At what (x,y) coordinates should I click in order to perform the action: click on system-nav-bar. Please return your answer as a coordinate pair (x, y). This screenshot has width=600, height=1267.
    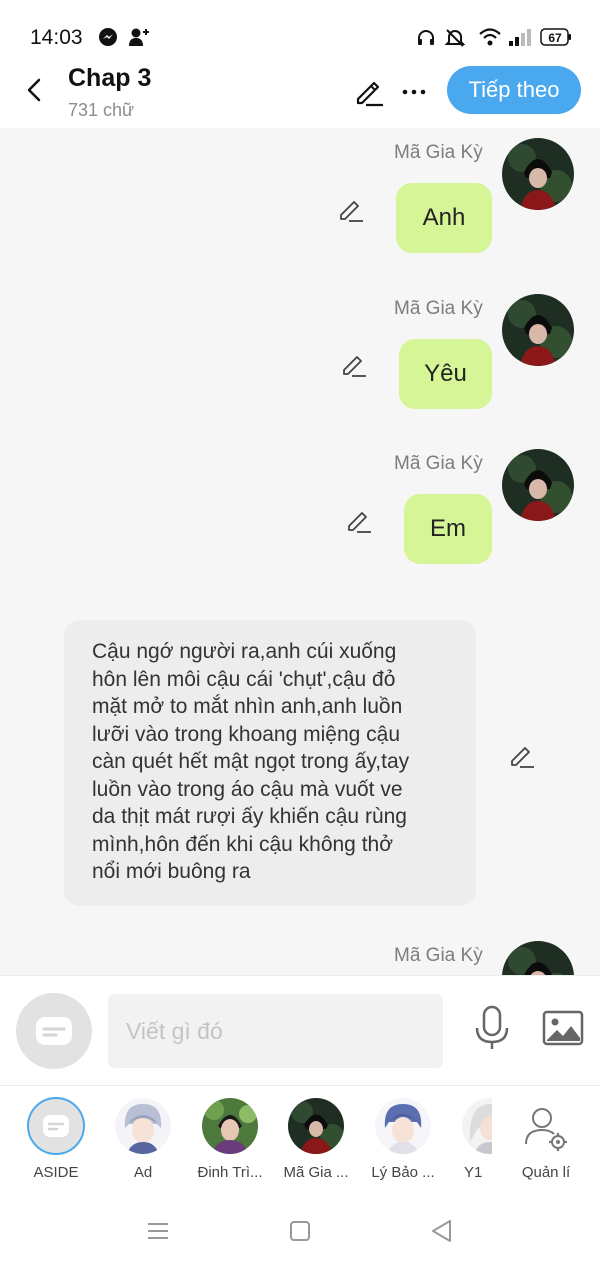
    Looking at the image, I should click on (300, 1231).